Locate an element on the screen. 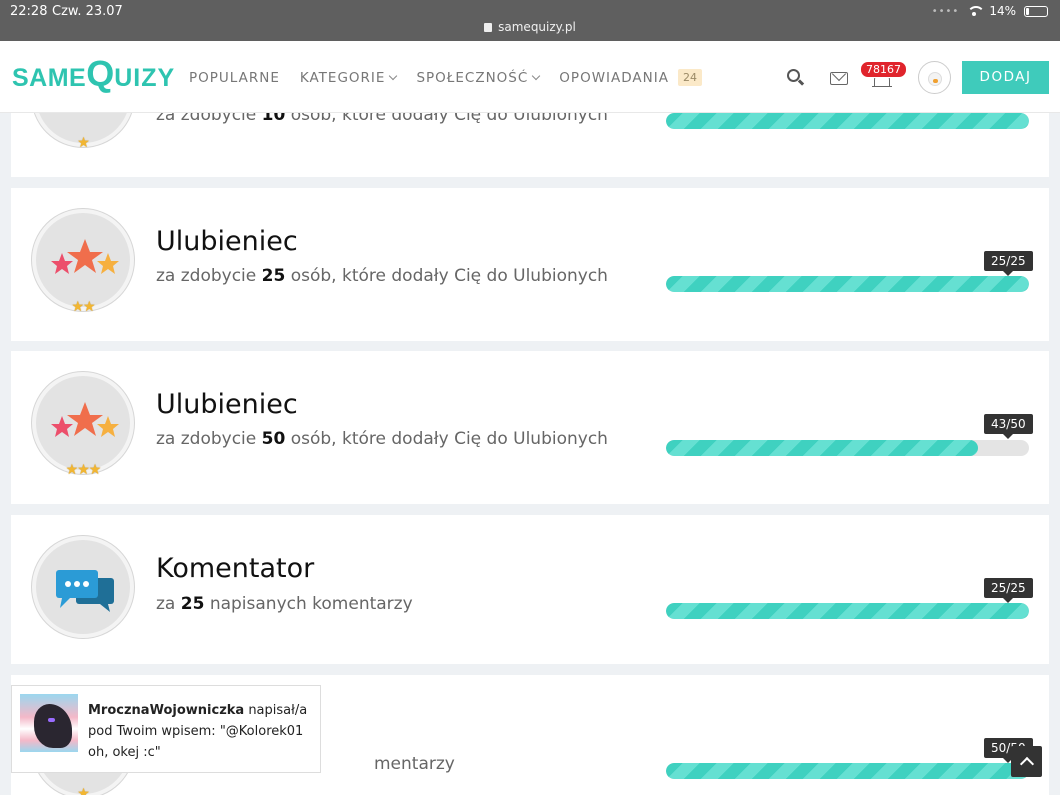 The height and width of the screenshot is (795, 1060). status-right: •••• 14% is located at coordinates (990, 11).